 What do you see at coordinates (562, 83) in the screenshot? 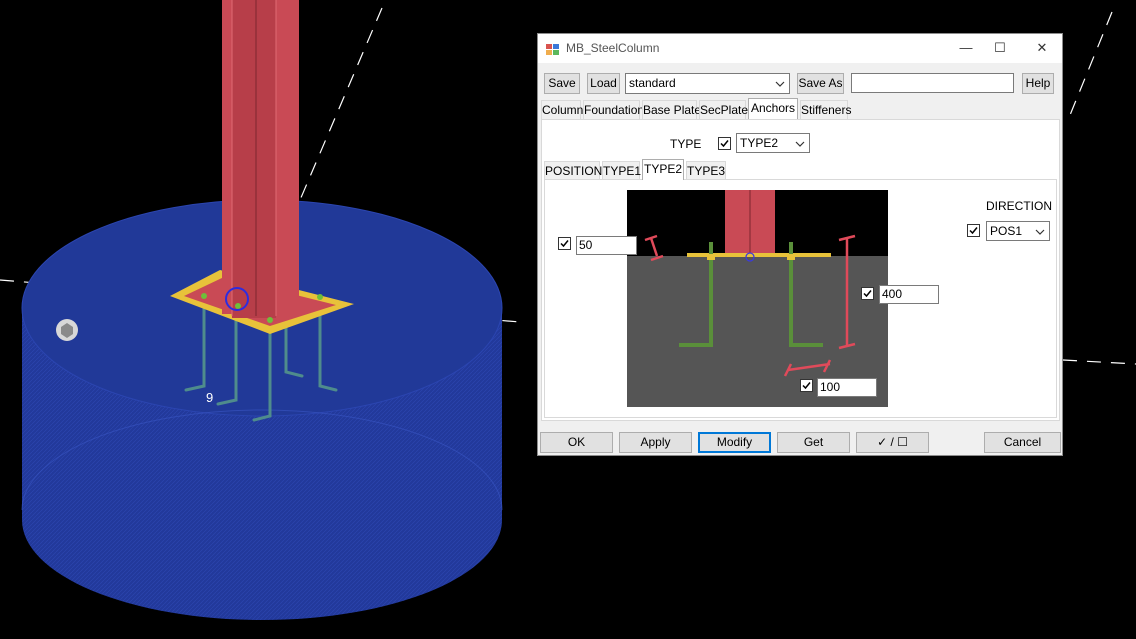
I see `save-button: Save` at bounding box center [562, 83].